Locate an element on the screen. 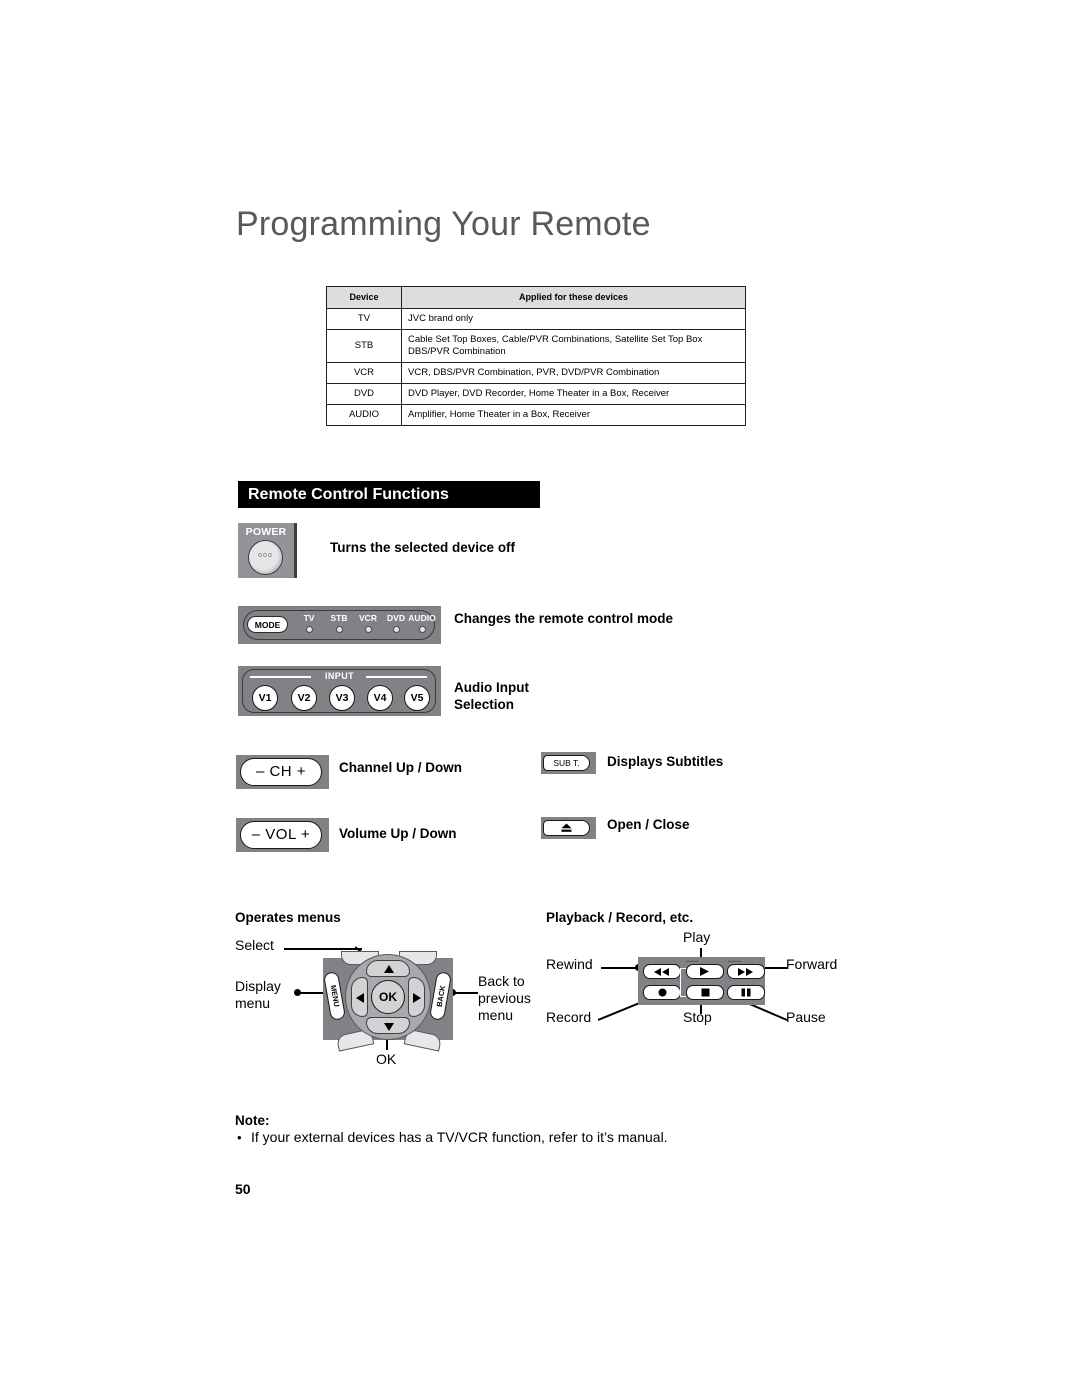 This screenshot has height=1397, width=1080. arrow-right-icon is located at coordinates (417, 998).